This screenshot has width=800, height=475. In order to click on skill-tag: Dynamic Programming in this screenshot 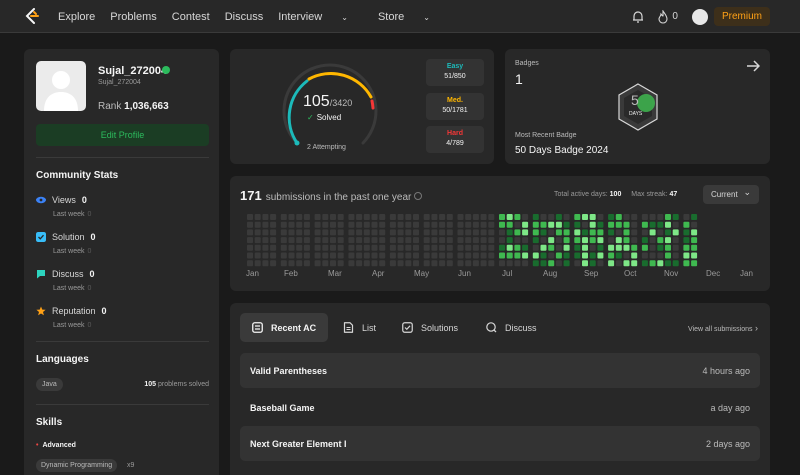, I will do `click(77, 465)`.